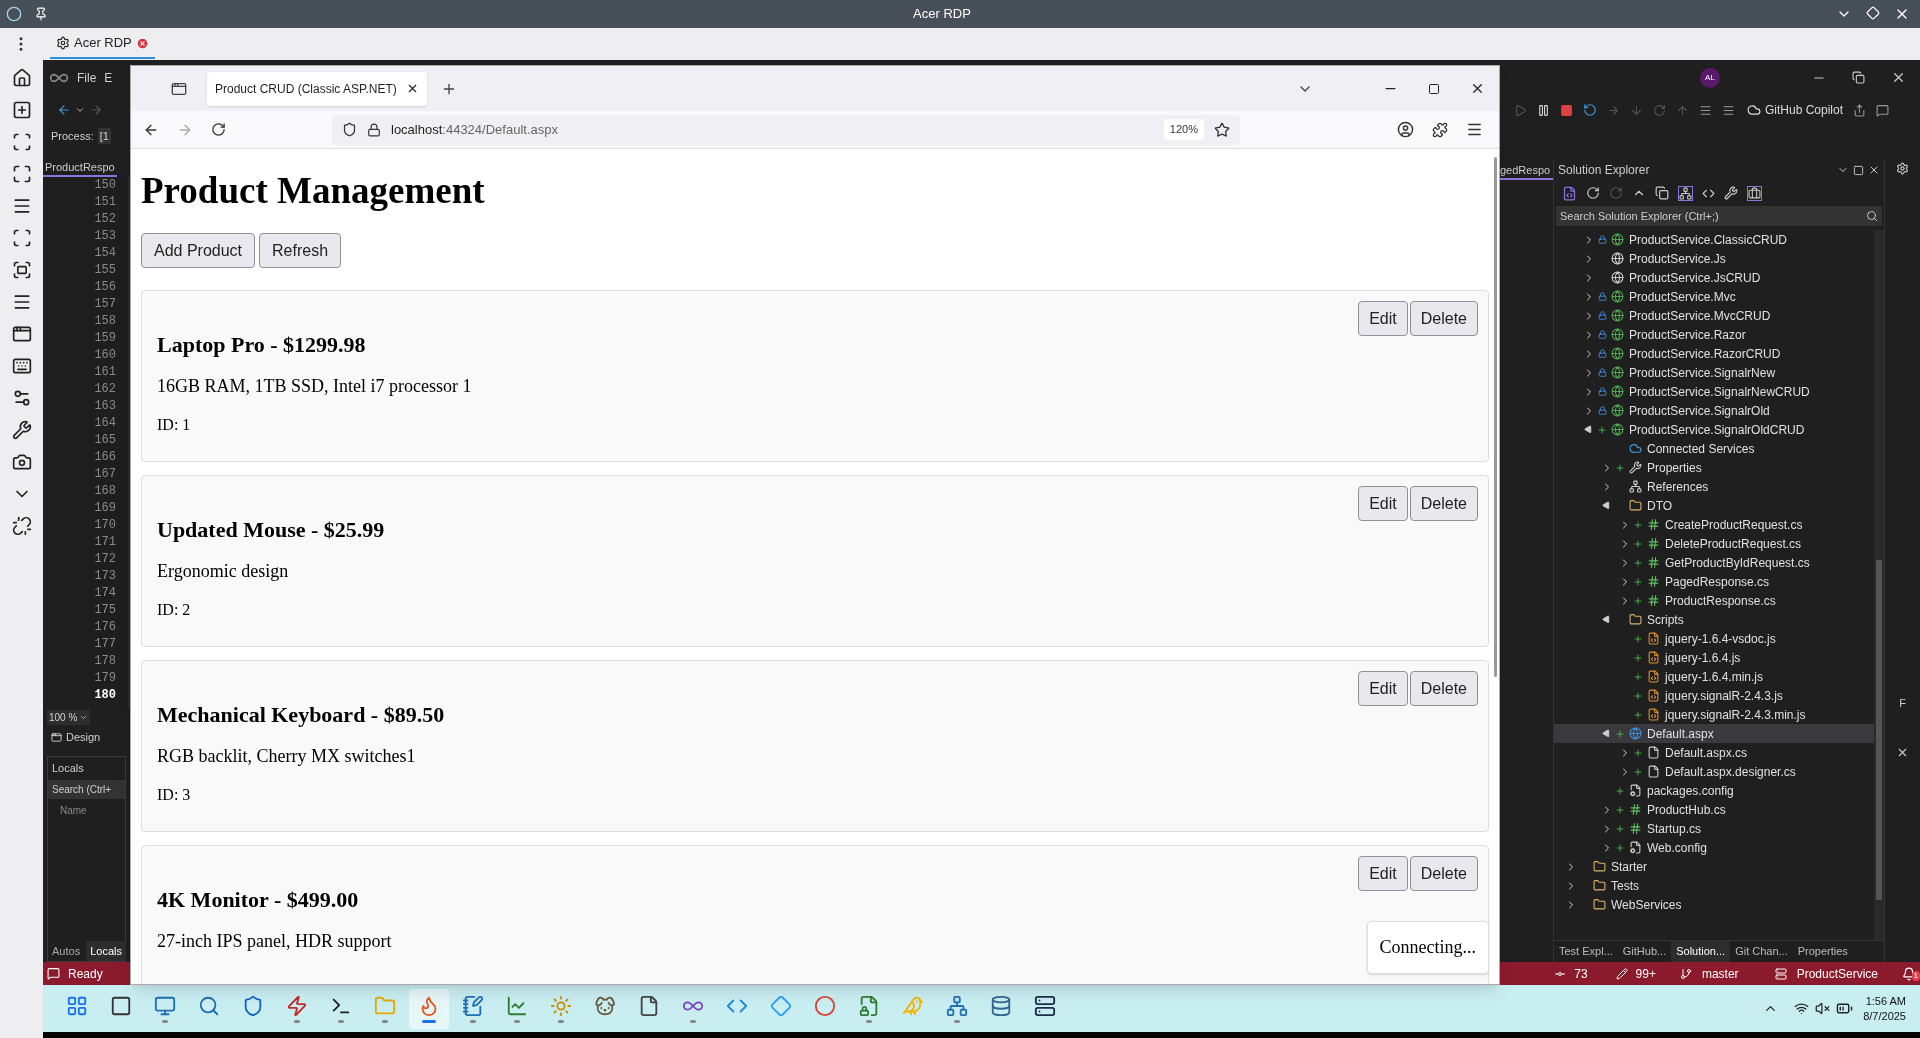 The image size is (1920, 1038). What do you see at coordinates (218, 129) in the screenshot?
I see `reload-icon` at bounding box center [218, 129].